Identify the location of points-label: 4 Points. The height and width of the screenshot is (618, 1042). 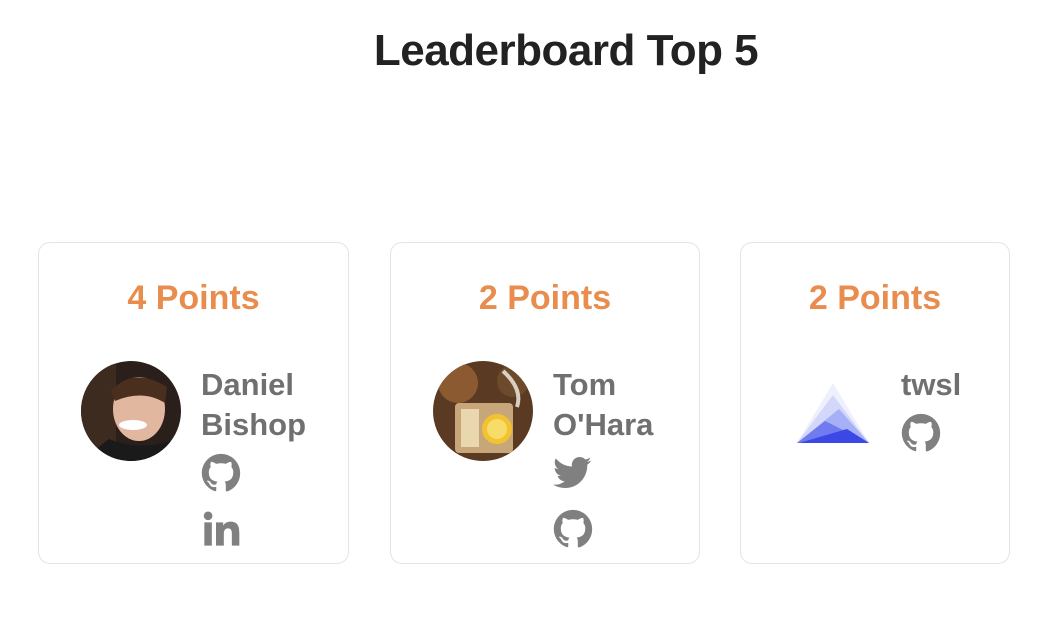
(193, 298).